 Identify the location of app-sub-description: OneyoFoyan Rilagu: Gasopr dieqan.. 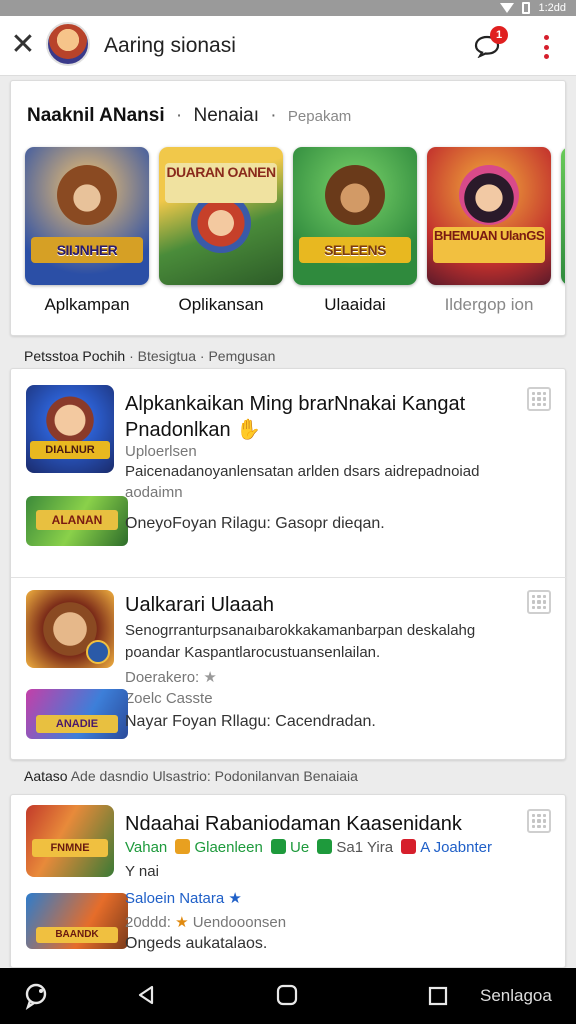
(255, 523).